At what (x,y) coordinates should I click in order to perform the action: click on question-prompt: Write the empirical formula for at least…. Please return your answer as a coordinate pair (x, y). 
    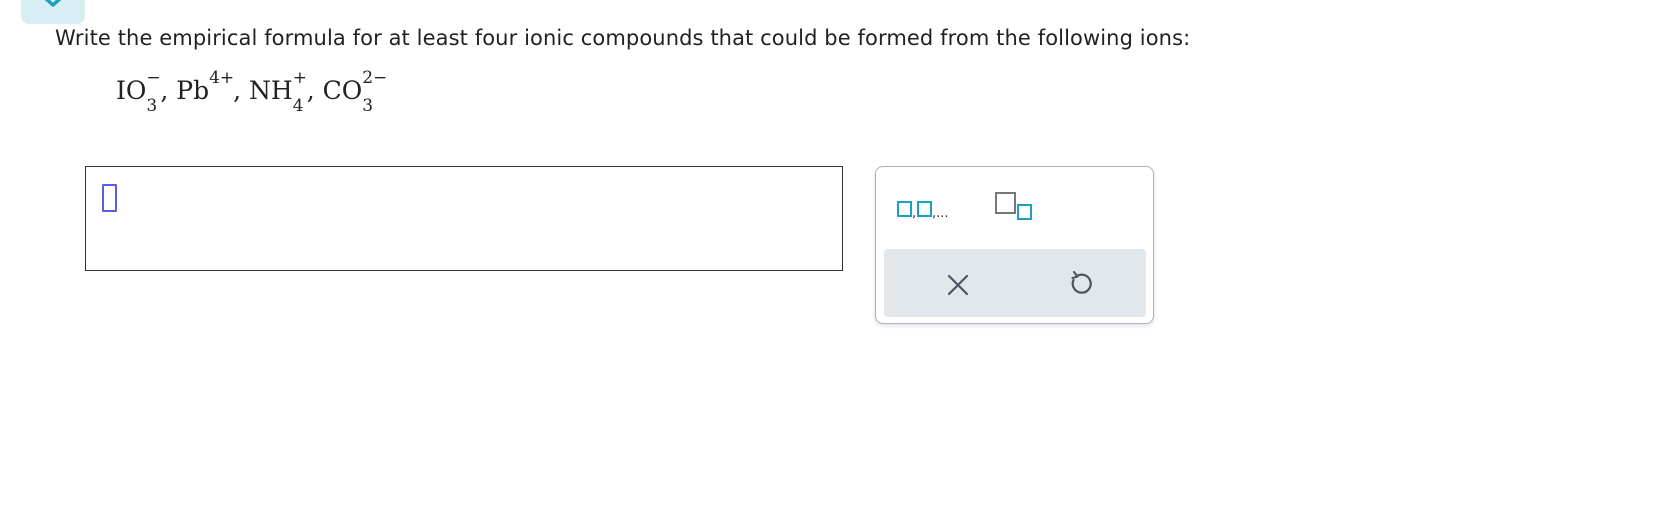
    Looking at the image, I should click on (623, 38).